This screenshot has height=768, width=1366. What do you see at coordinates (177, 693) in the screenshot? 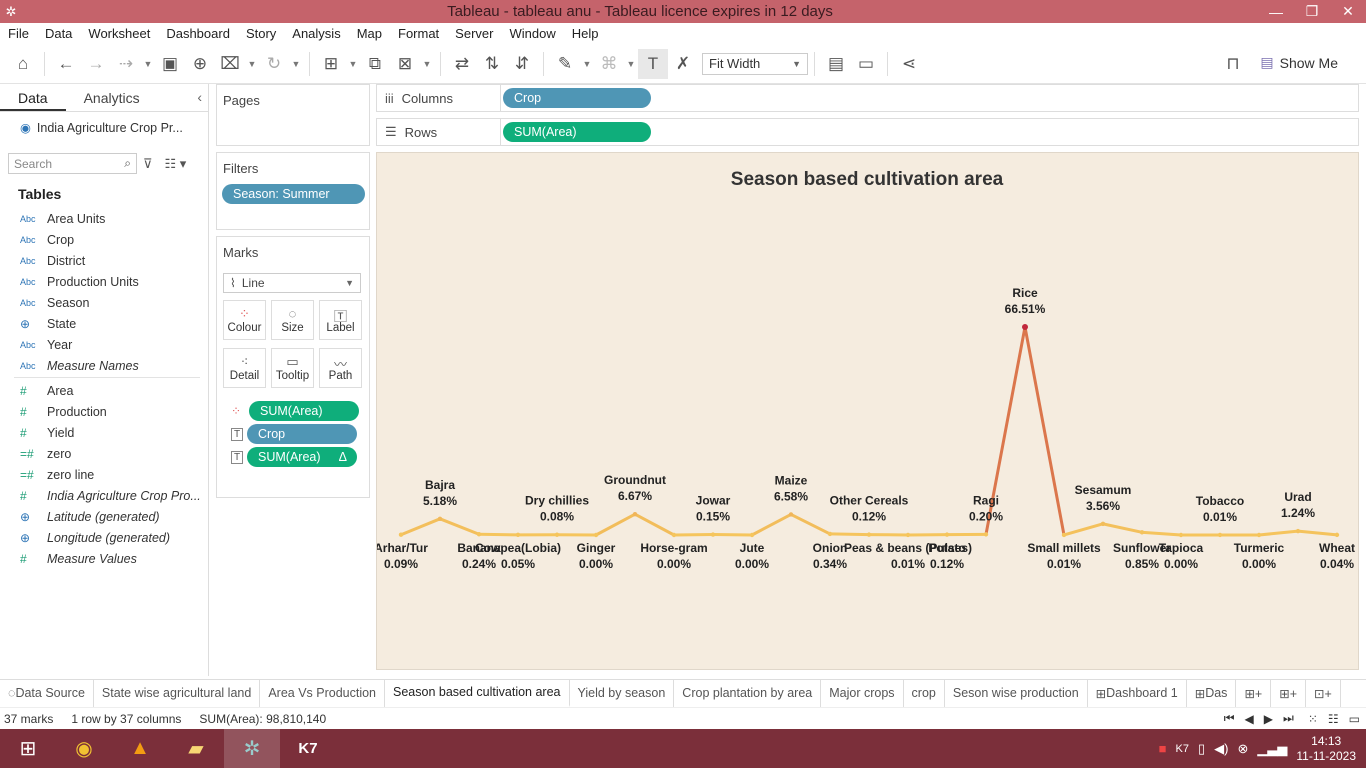
I see `sheet-tab-state-wise-agricultural-land: State wise agricultural land` at bounding box center [177, 693].